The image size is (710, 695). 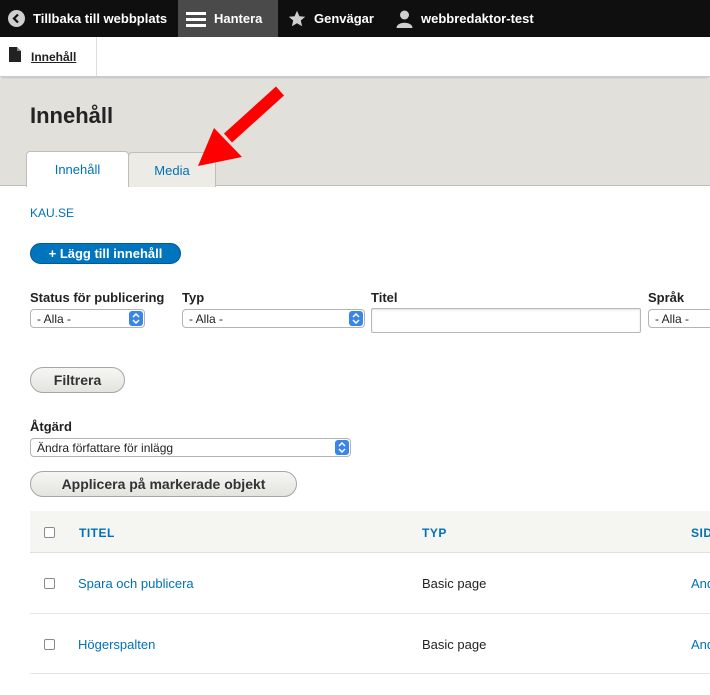 I want to click on language-filter-value: - Alla -, so click(x=672, y=318).